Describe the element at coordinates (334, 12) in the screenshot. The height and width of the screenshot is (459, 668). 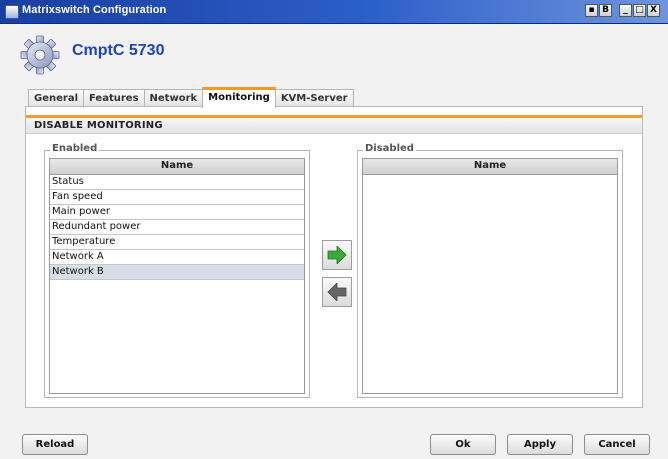
I see `window-titlebar: Matrixswitch Configuration ▪ B _ □ X` at that location.